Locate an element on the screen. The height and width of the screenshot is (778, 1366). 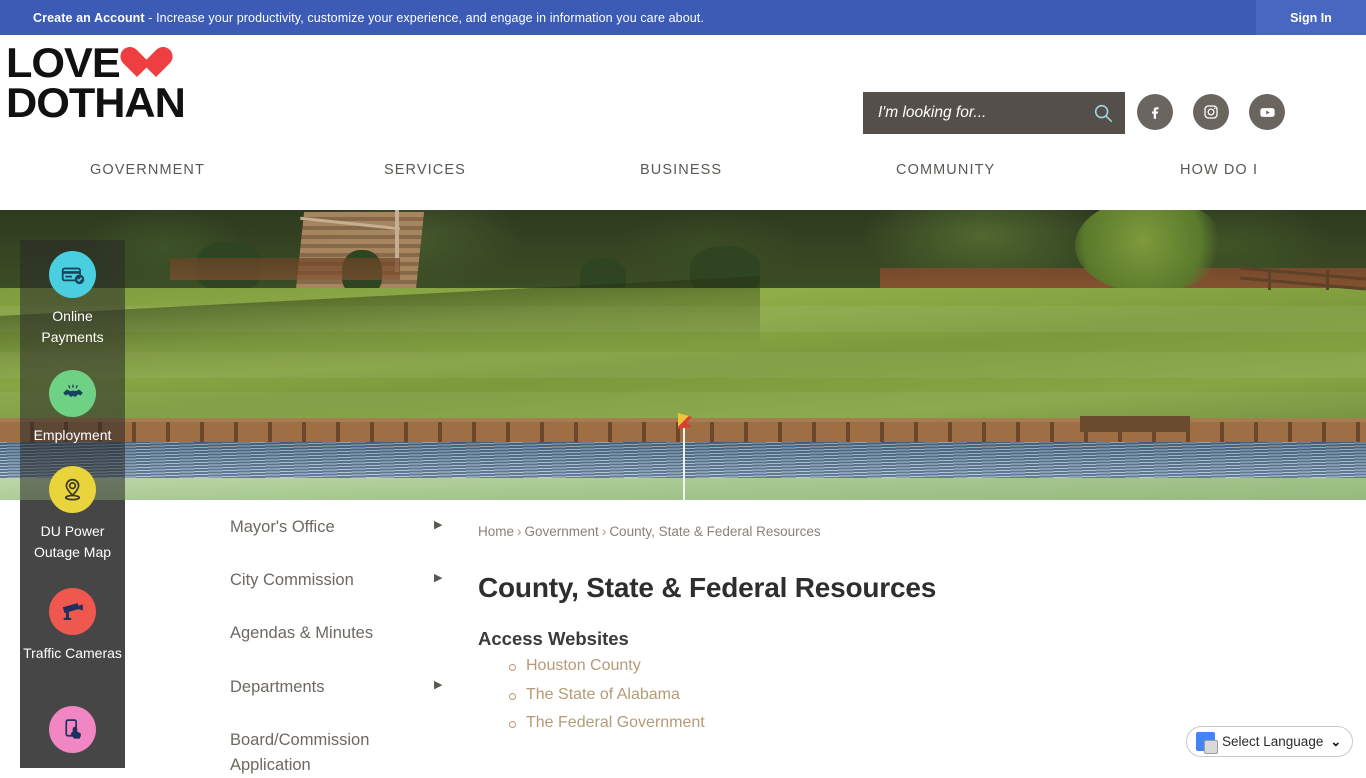
facebook-link is located at coordinates (1155, 112).